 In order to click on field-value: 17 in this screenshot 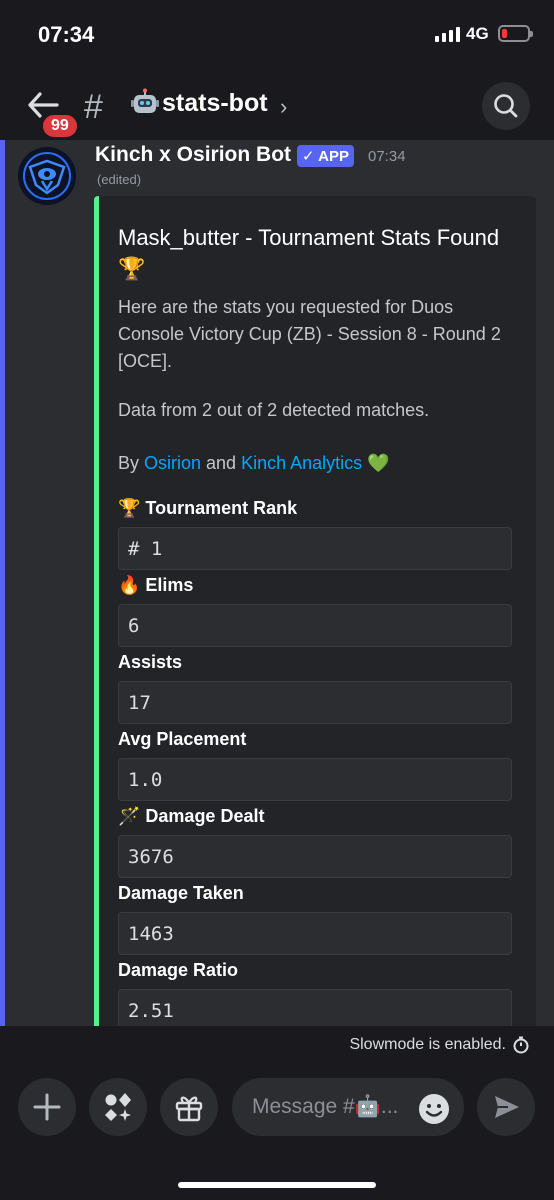, I will do `click(315, 702)`.